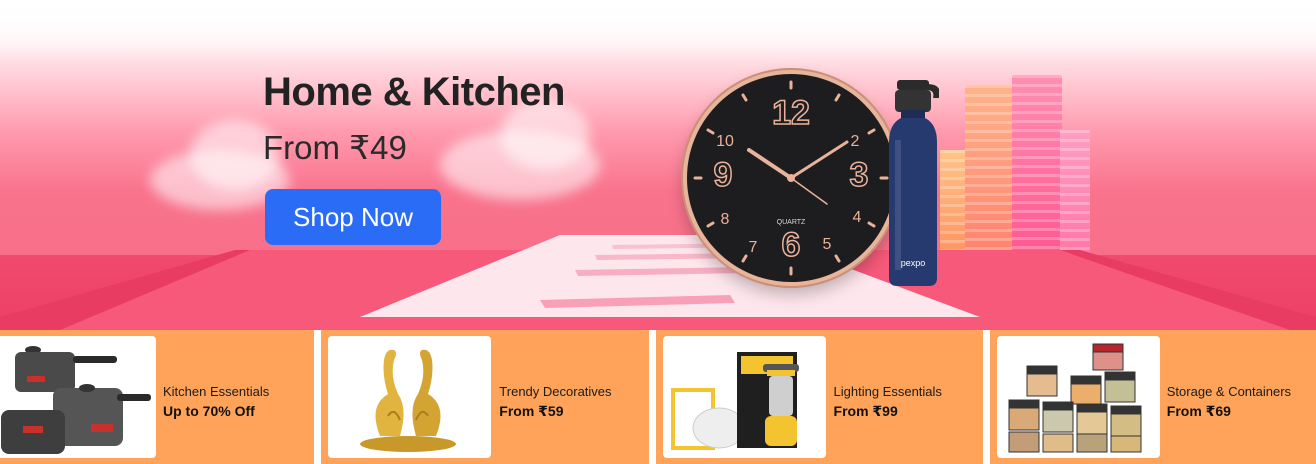 The height and width of the screenshot is (464, 1316). I want to click on promo-offer: From ₹59, so click(531, 411).